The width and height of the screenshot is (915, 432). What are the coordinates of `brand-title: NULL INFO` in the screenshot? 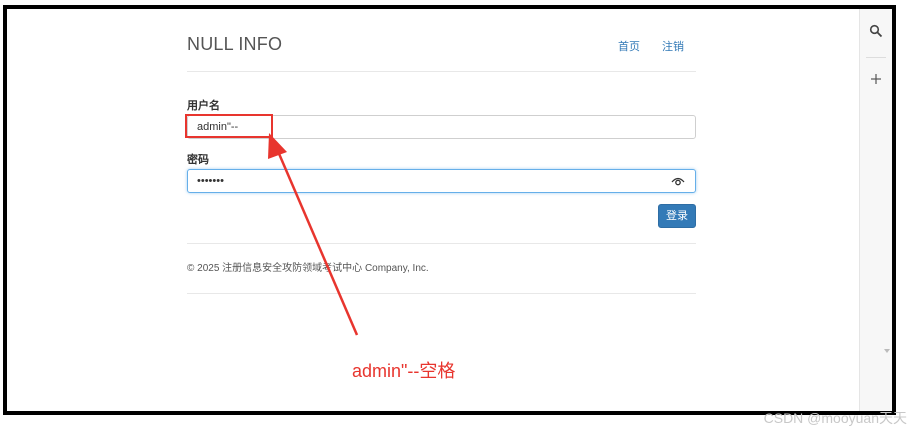 It's located at (234, 44).